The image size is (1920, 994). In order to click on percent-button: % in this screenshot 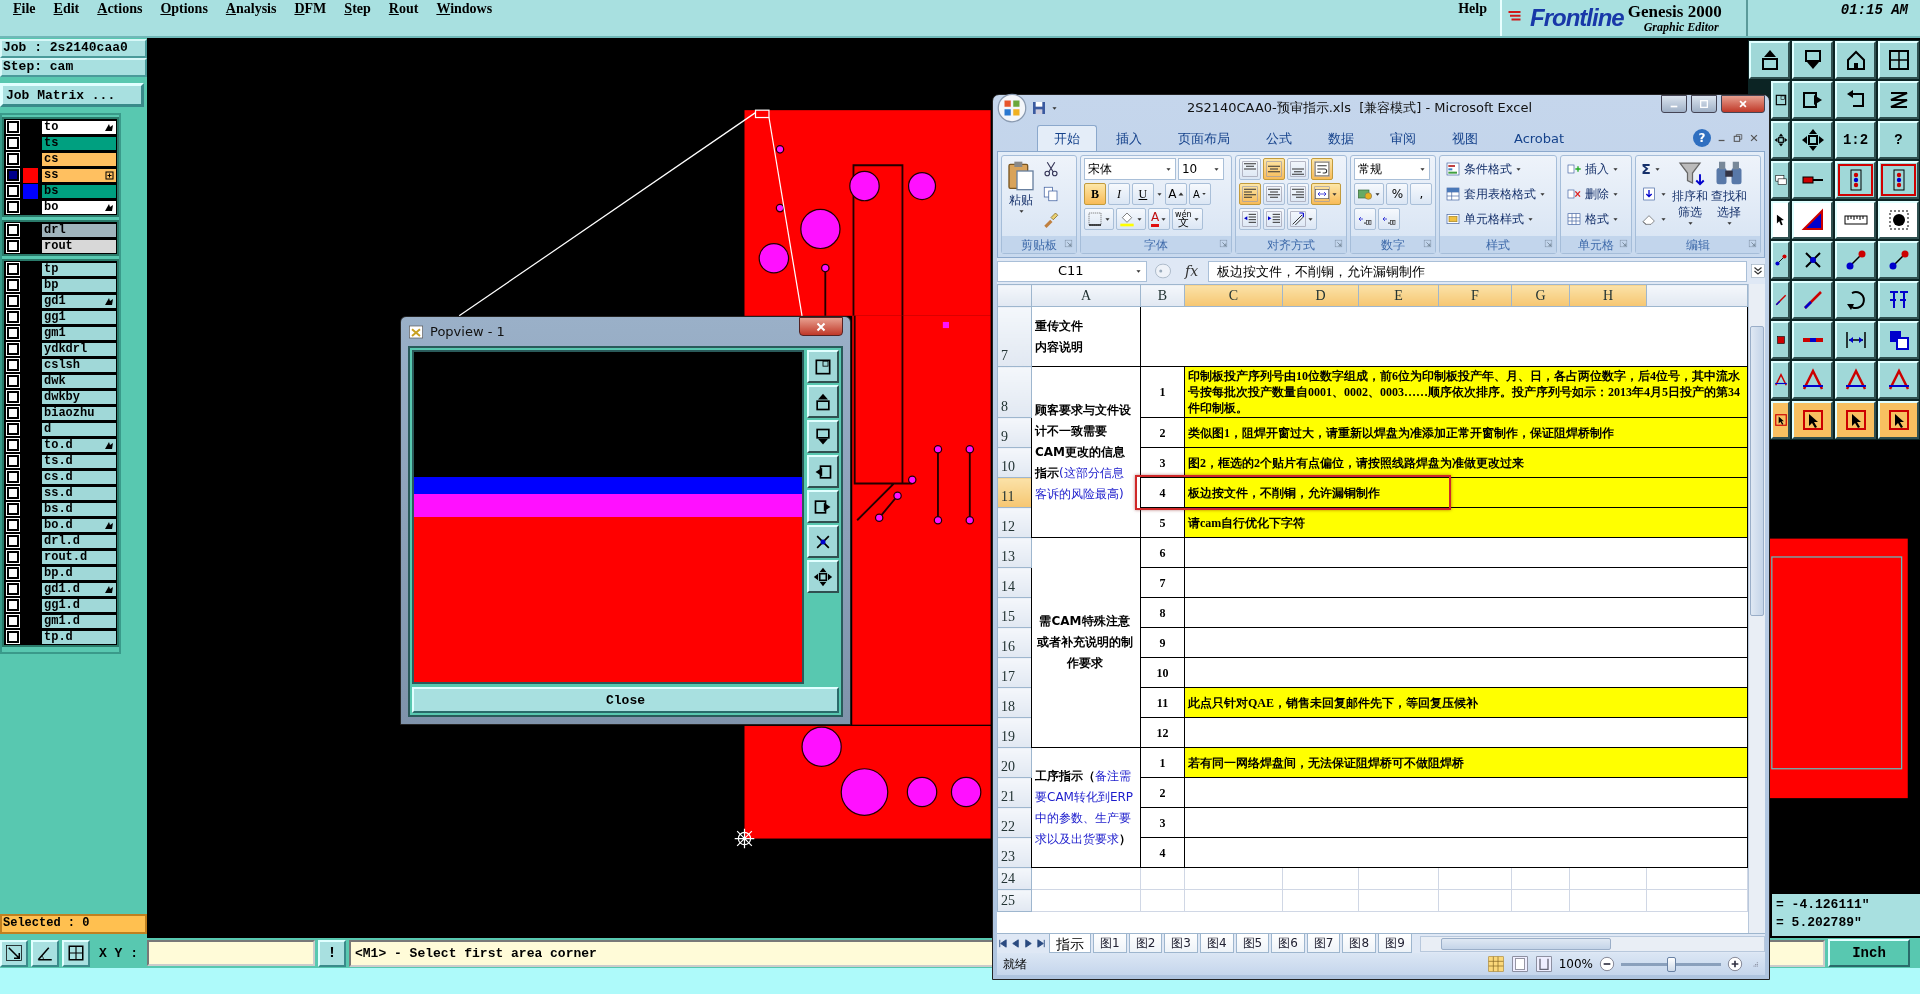, I will do `click(1397, 194)`.